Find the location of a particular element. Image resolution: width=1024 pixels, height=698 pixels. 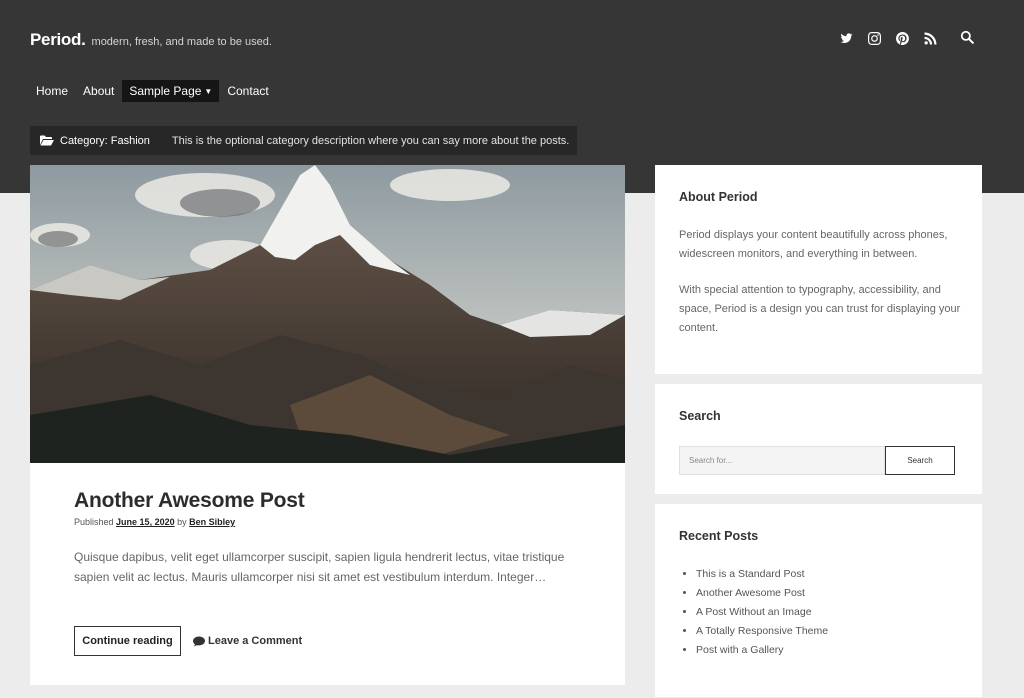

leave-comment-label: Leave a Comment is located at coordinates (255, 641).